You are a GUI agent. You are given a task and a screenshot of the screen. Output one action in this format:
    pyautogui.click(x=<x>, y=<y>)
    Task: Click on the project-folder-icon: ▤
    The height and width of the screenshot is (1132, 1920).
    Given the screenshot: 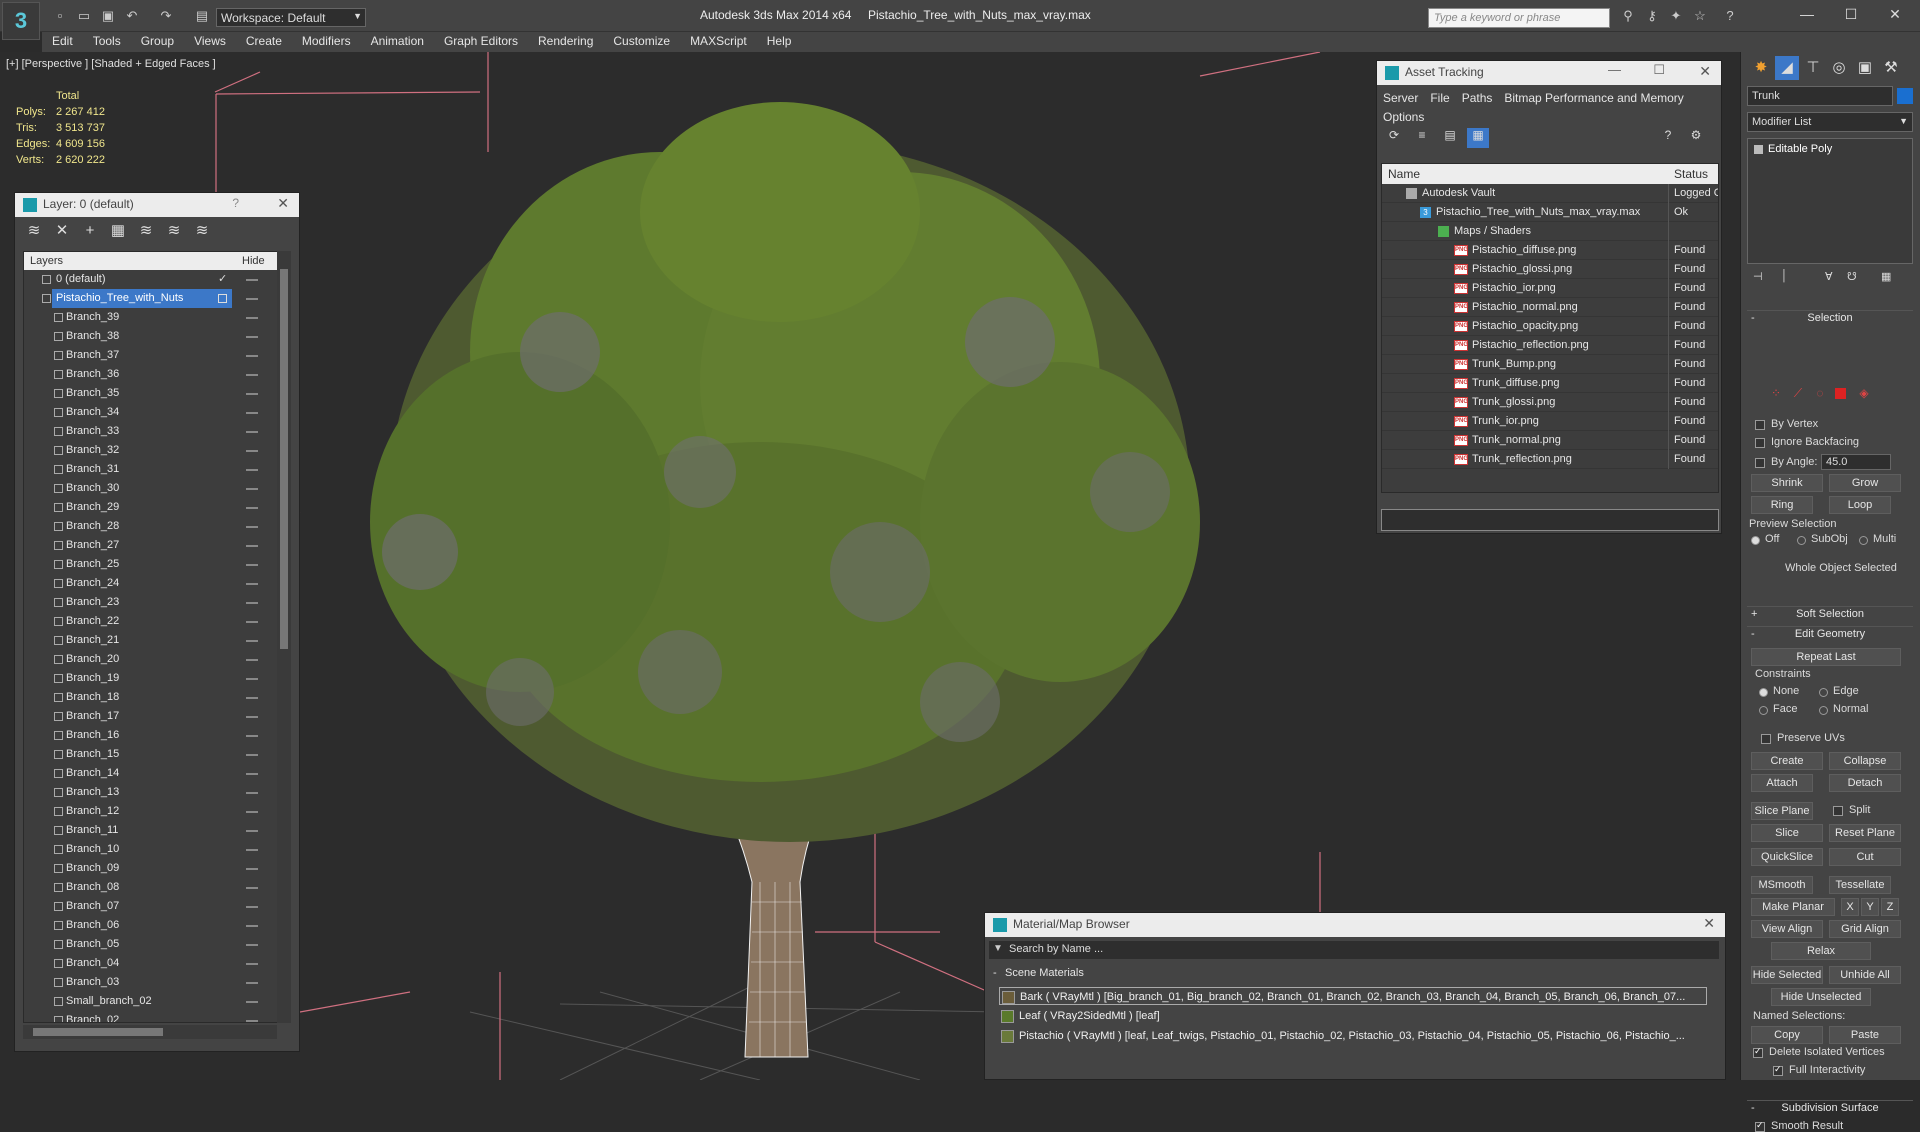 What is the action you would take?
    pyautogui.click(x=202, y=16)
    